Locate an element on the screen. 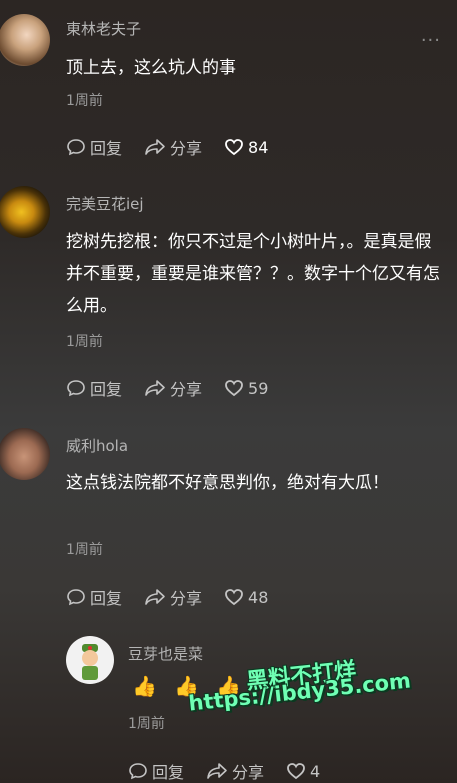 The width and height of the screenshot is (457, 783). like-count: 48 is located at coordinates (258, 597).